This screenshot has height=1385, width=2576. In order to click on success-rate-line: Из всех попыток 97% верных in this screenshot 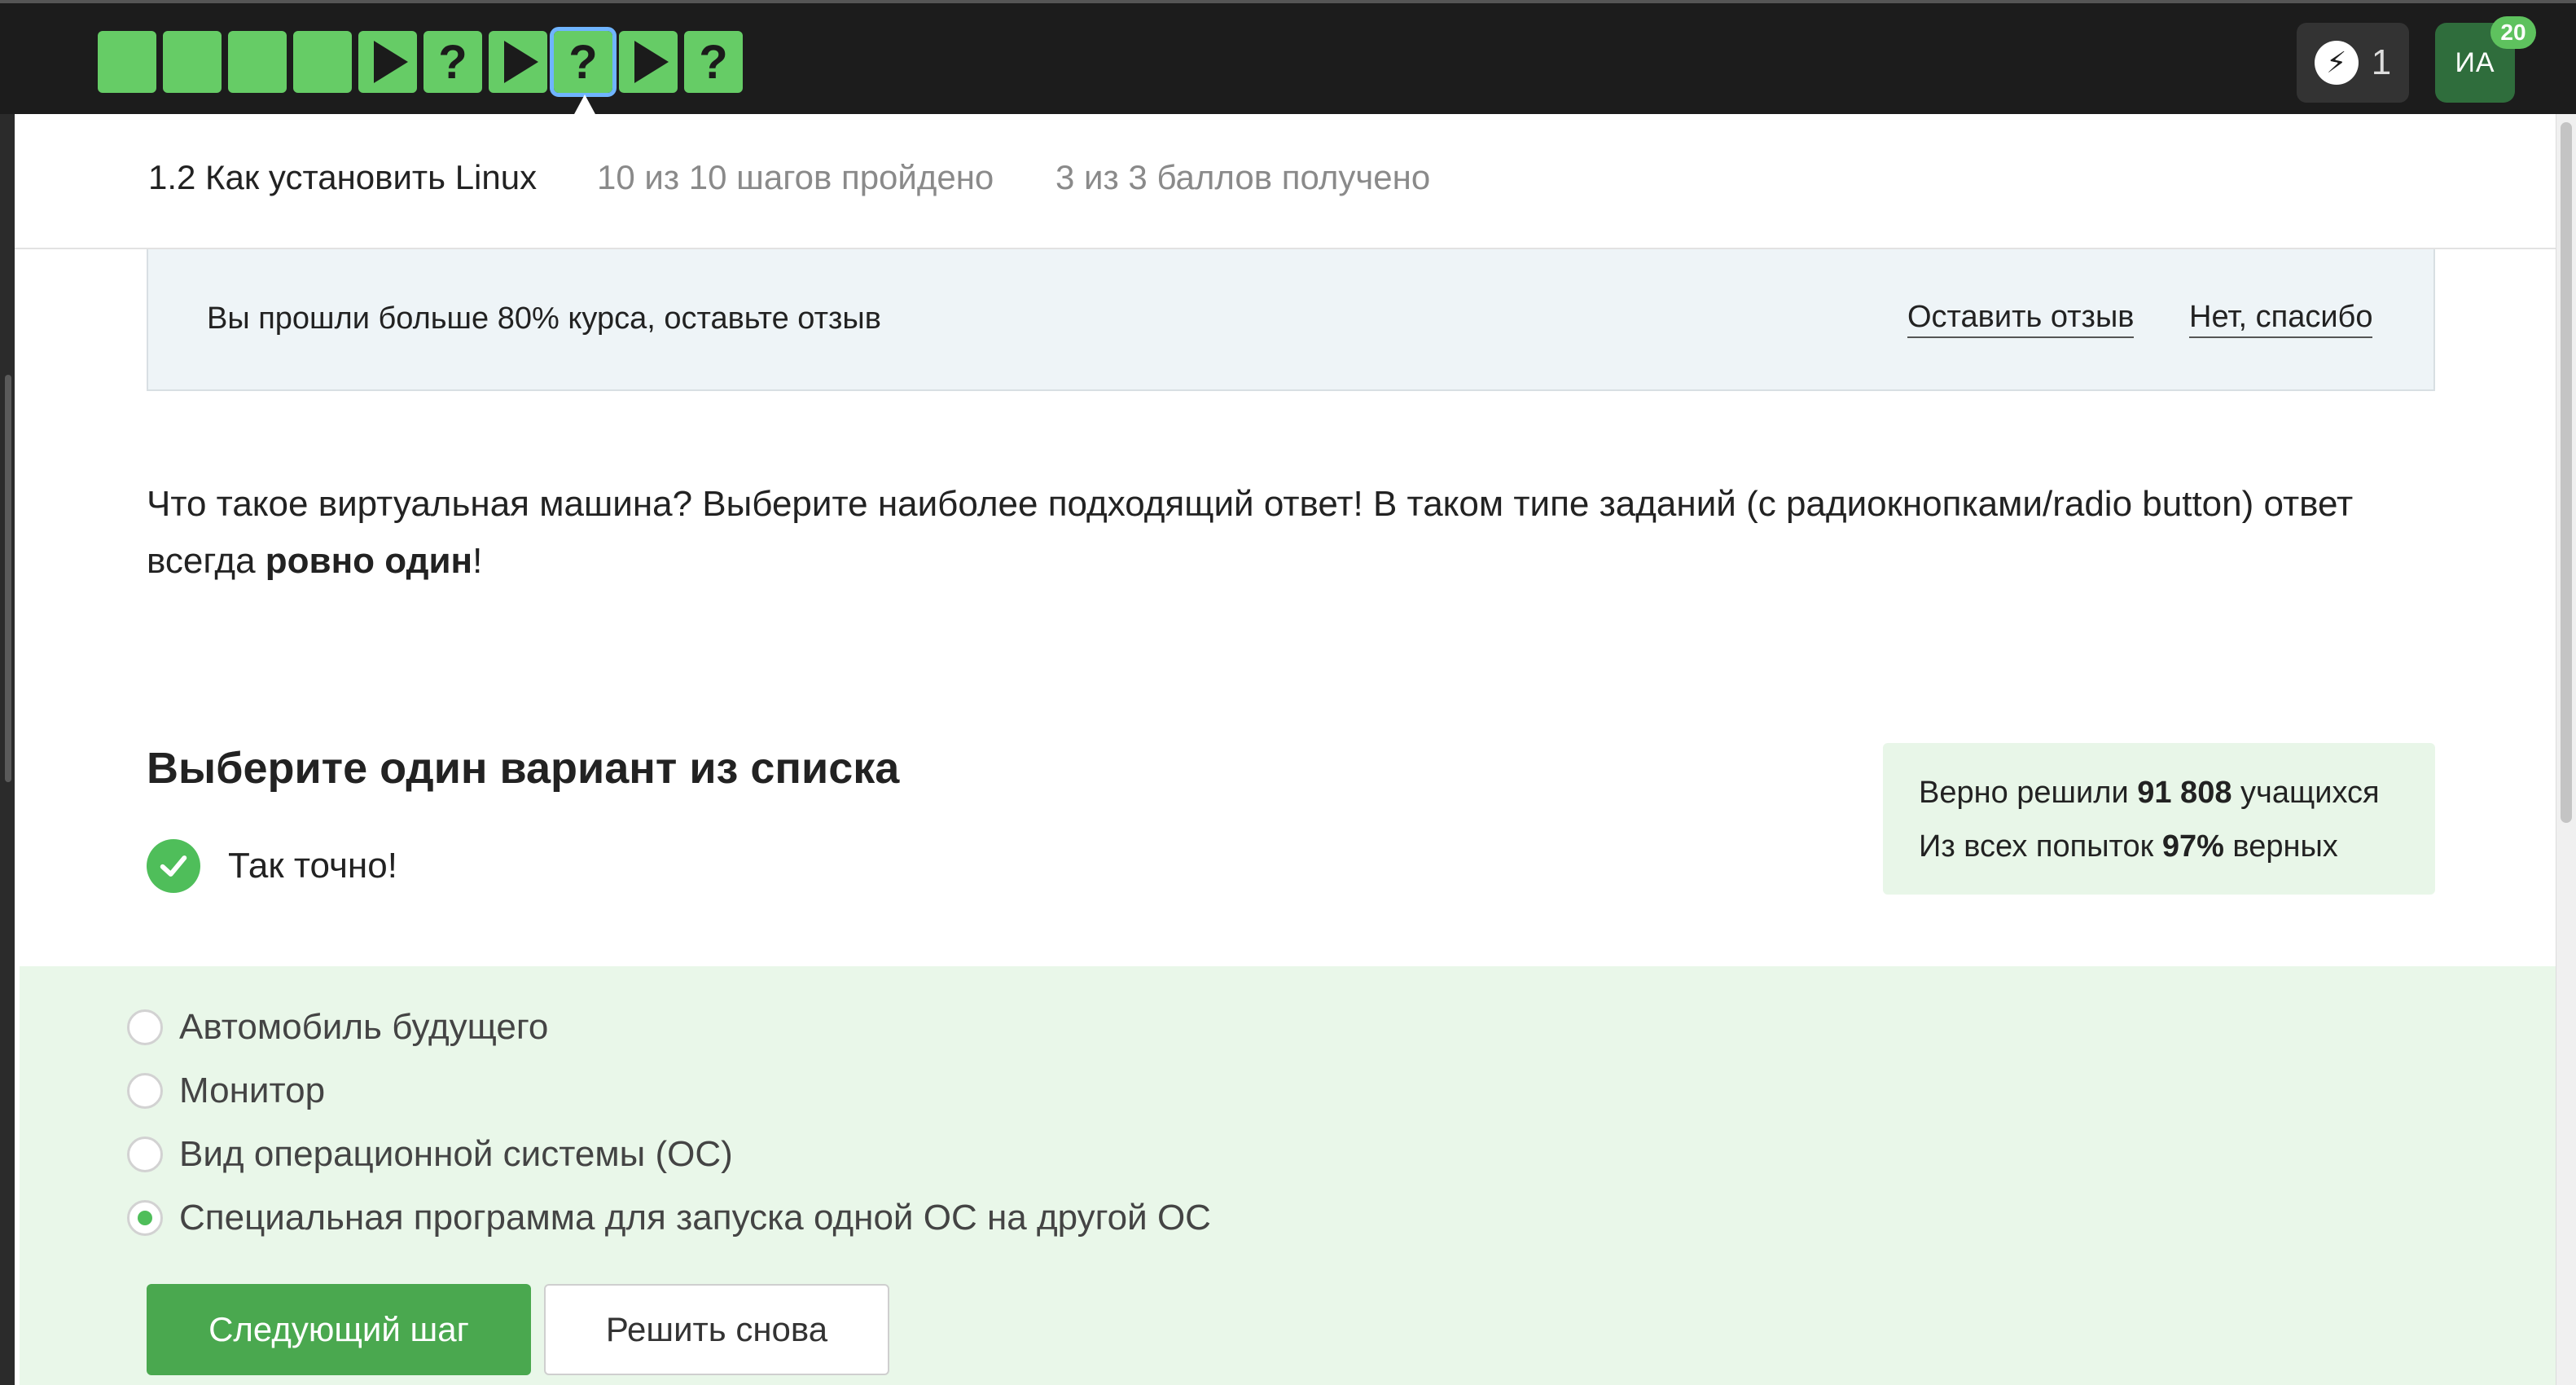, I will do `click(2128, 846)`.